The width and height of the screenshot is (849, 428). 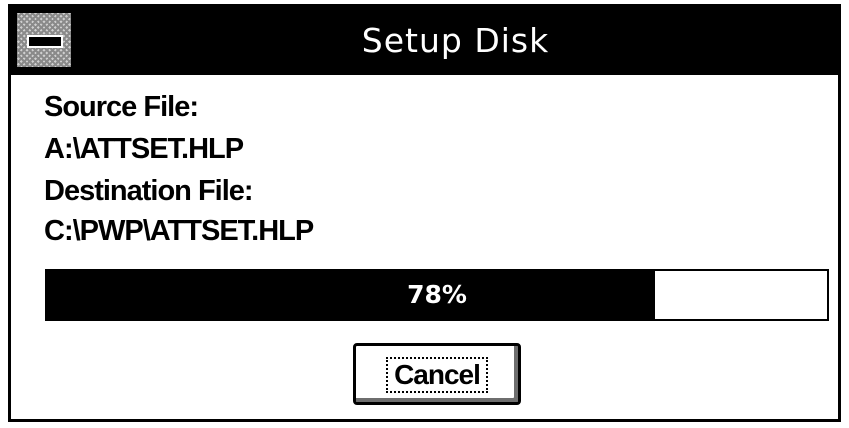 I want to click on progress-percent-text: 78%, so click(x=437, y=294).